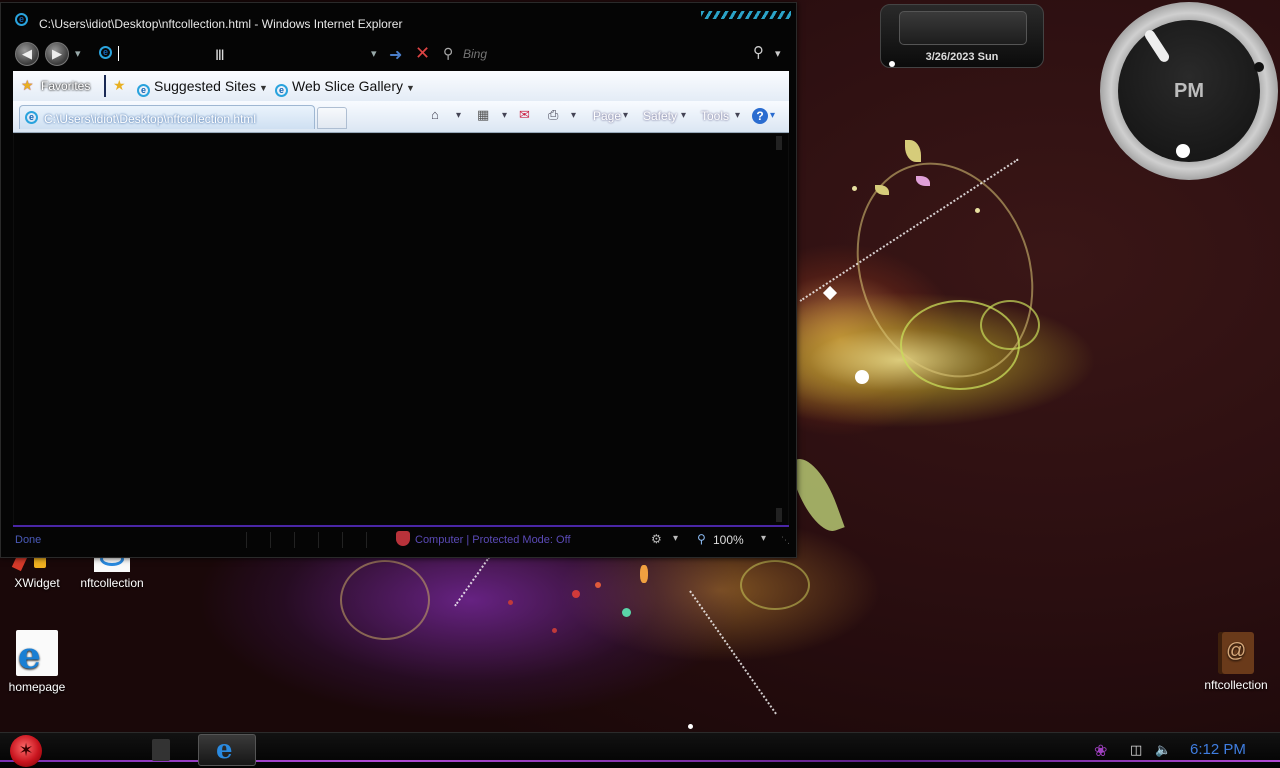 The width and height of the screenshot is (1280, 768). What do you see at coordinates (119, 85) in the screenshot?
I see `add-to-favorites-icon: ★` at bounding box center [119, 85].